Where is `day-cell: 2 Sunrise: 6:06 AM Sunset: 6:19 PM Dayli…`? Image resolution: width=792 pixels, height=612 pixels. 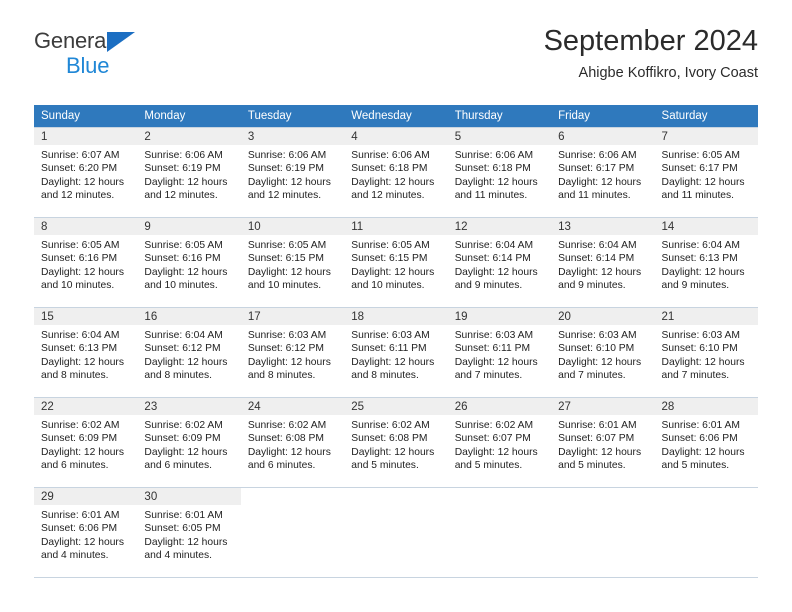
day-cell: 2 Sunrise: 6:06 AM Sunset: 6:19 PM Dayli… is located at coordinates (189, 172).